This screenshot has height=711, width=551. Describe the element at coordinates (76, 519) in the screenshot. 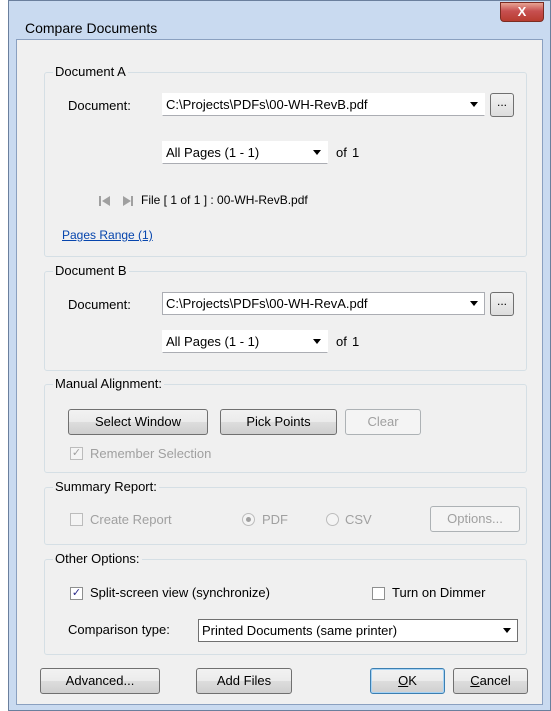

I see `create-report-checkbox` at that location.